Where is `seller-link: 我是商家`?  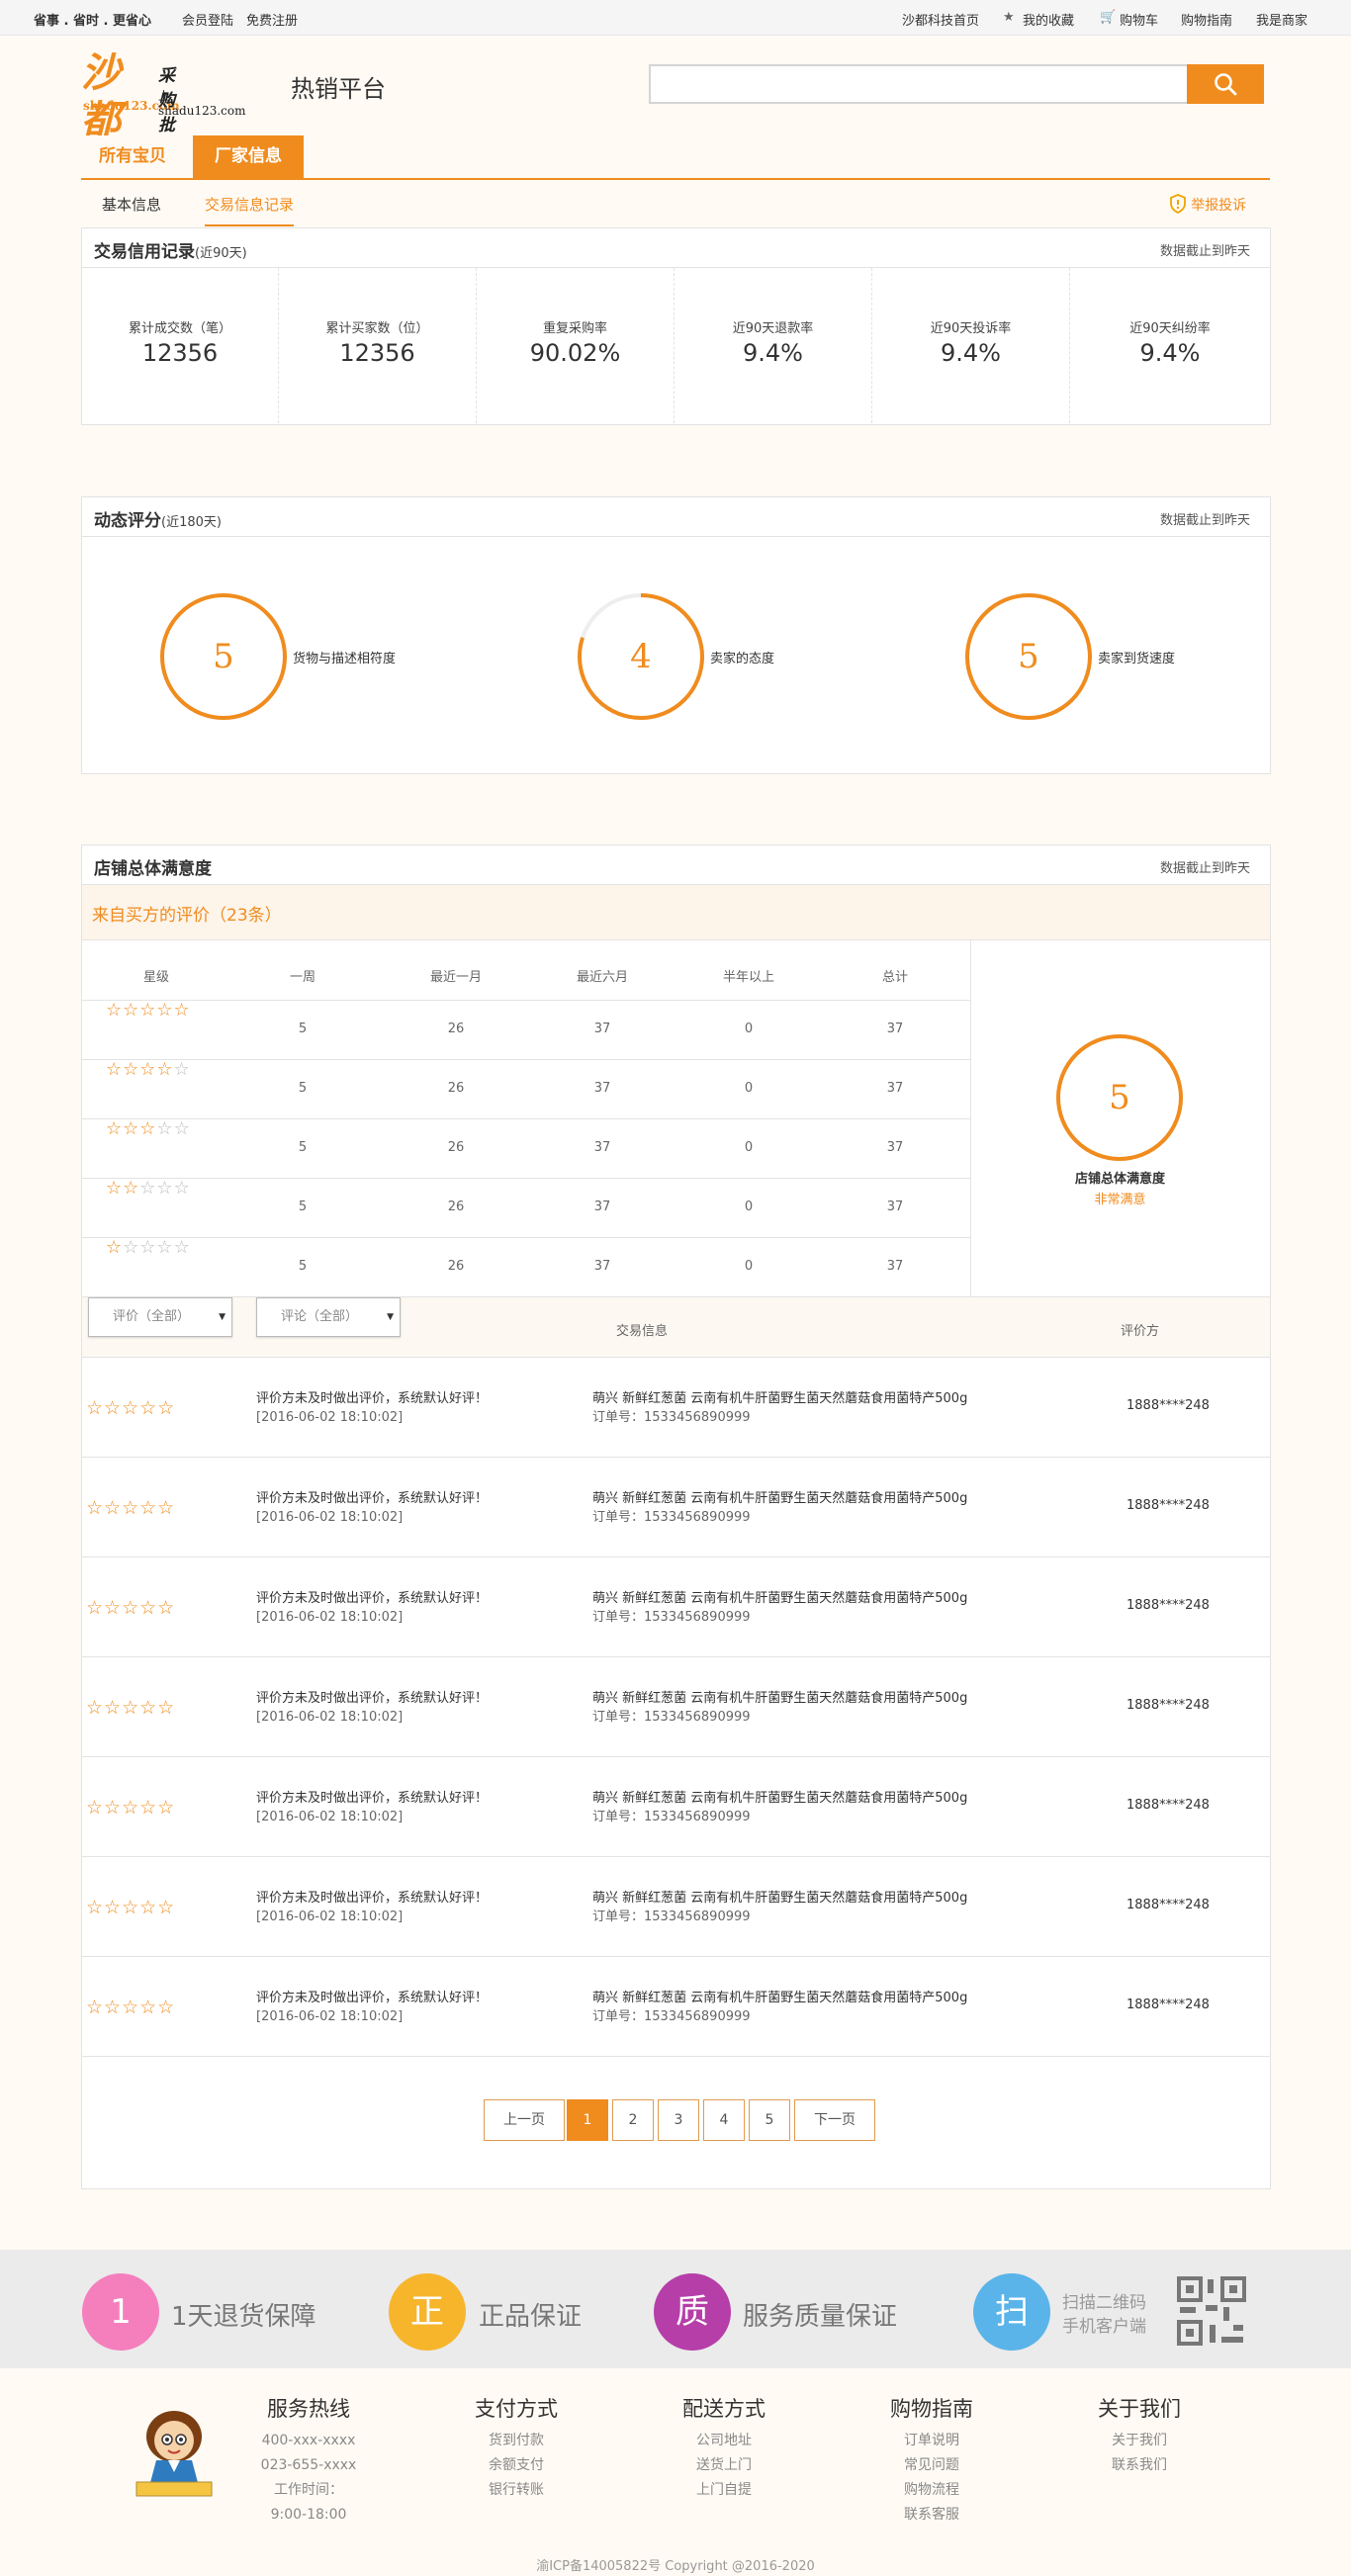
seller-link: 我是商家 is located at coordinates (1281, 19).